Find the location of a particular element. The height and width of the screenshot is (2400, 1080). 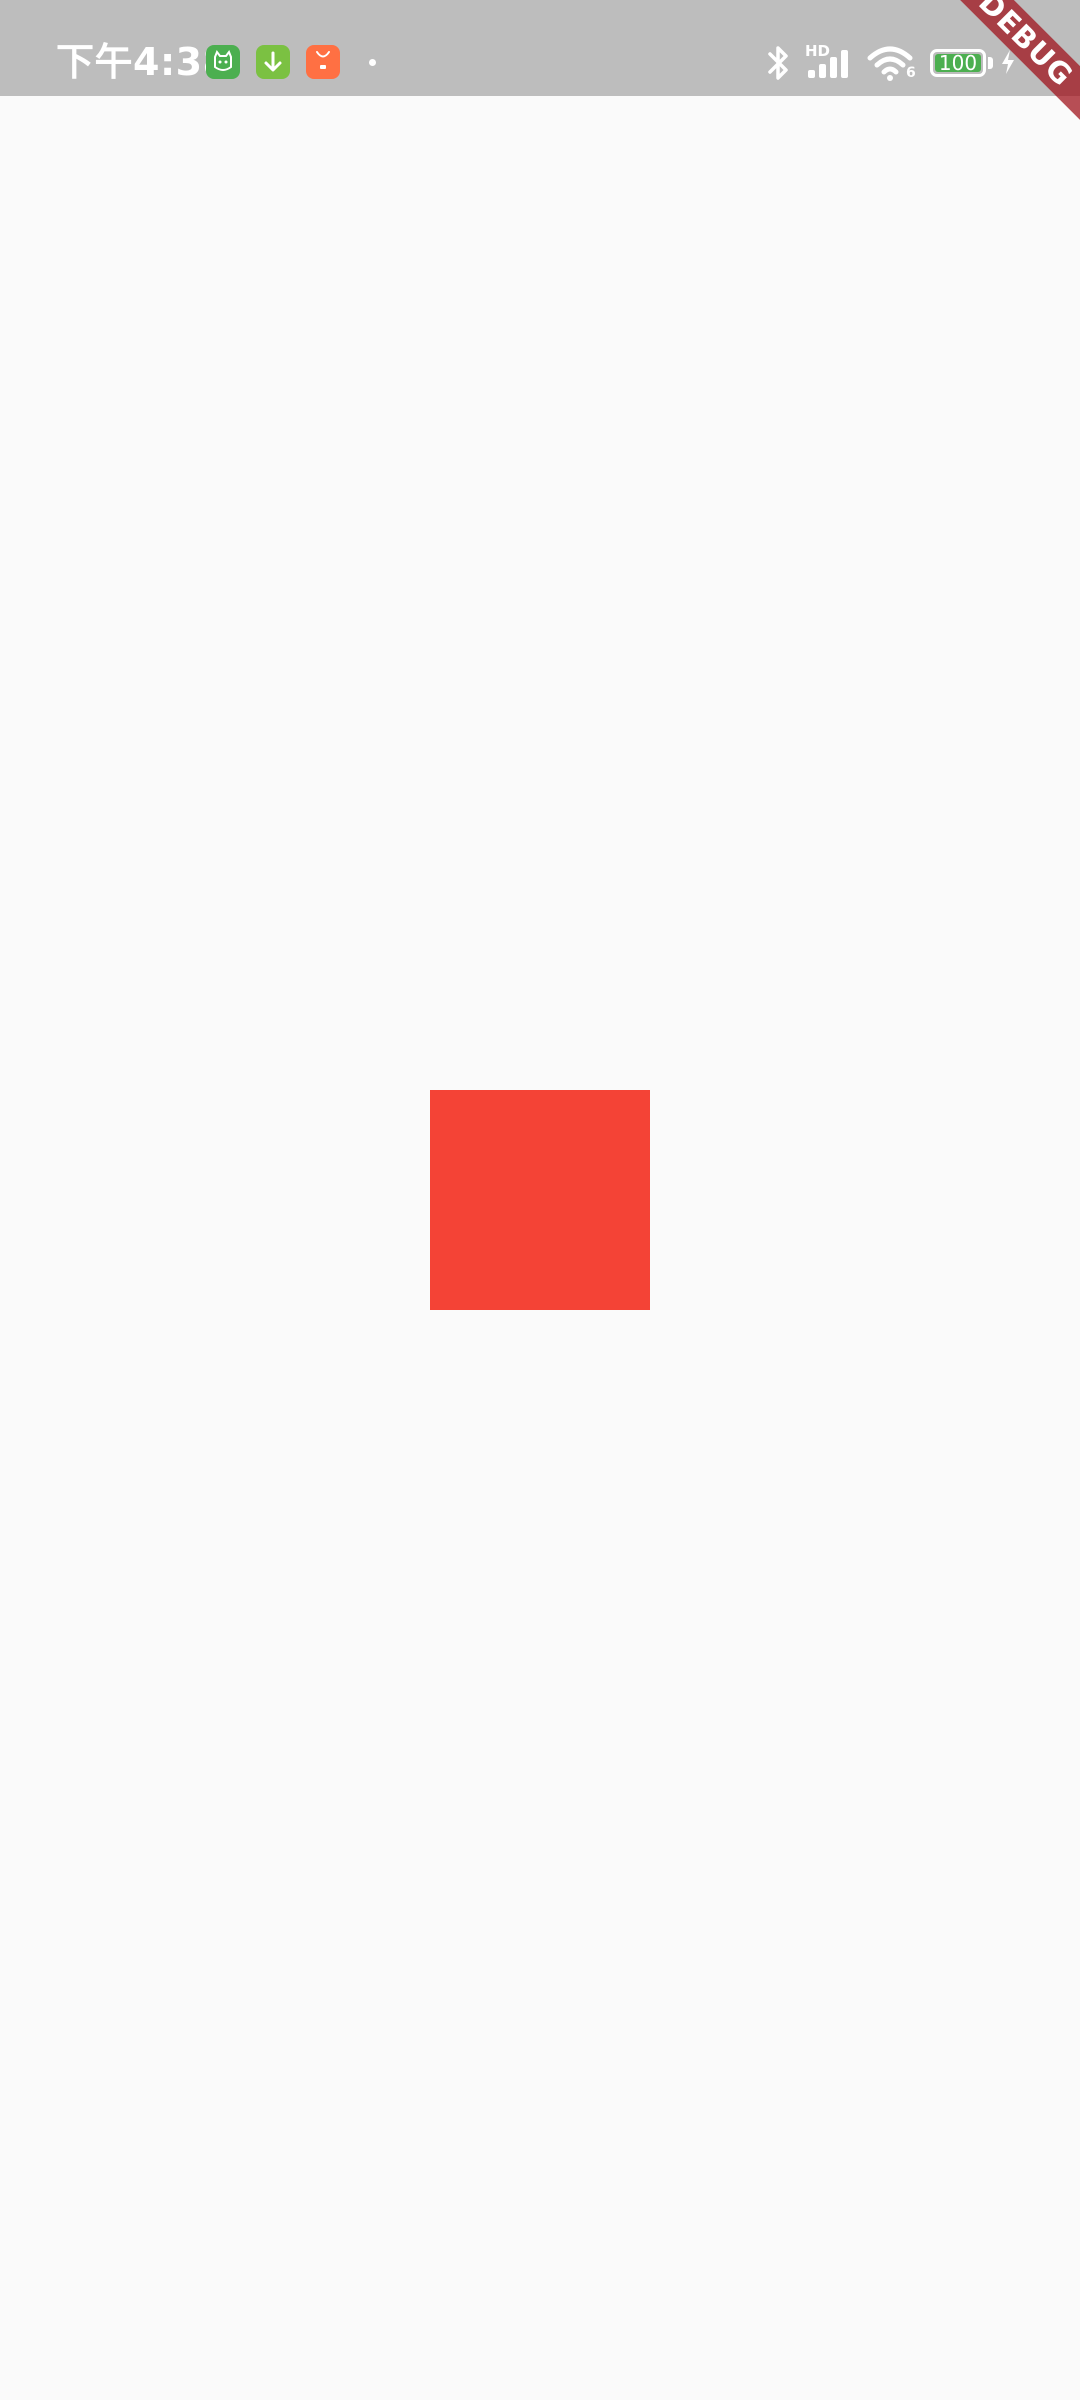

battery-cap is located at coordinates (990, 63).